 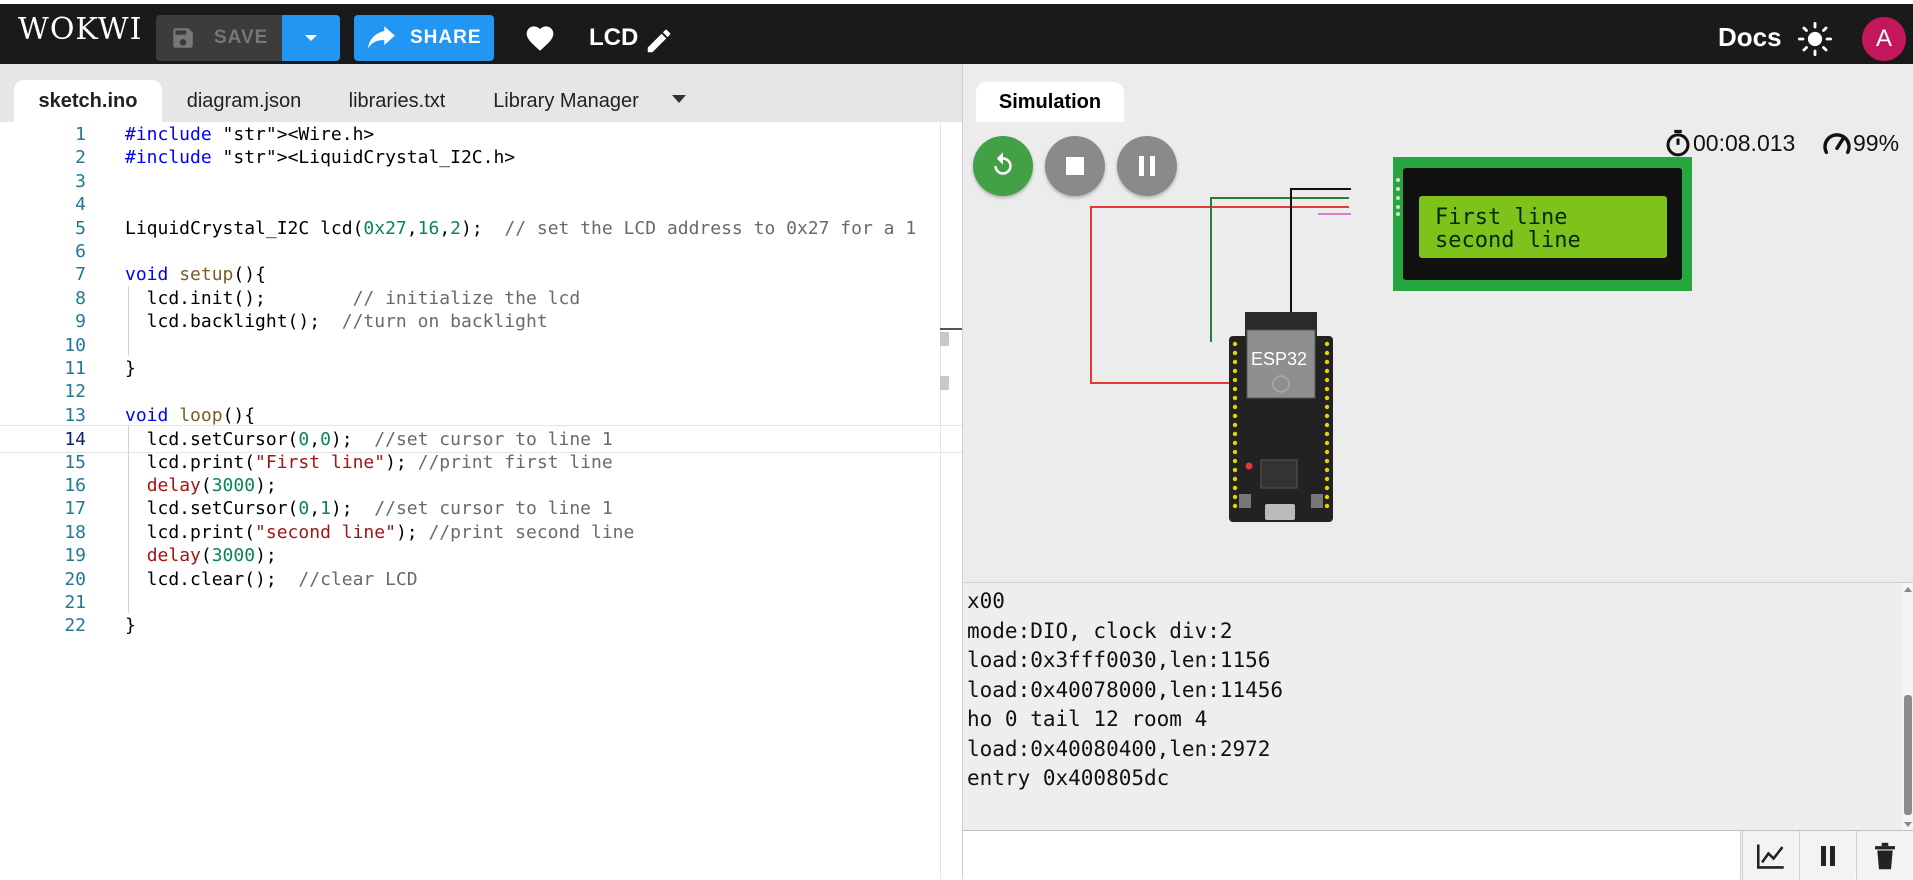 What do you see at coordinates (80, 158) in the screenshot?
I see `line-number: 2` at bounding box center [80, 158].